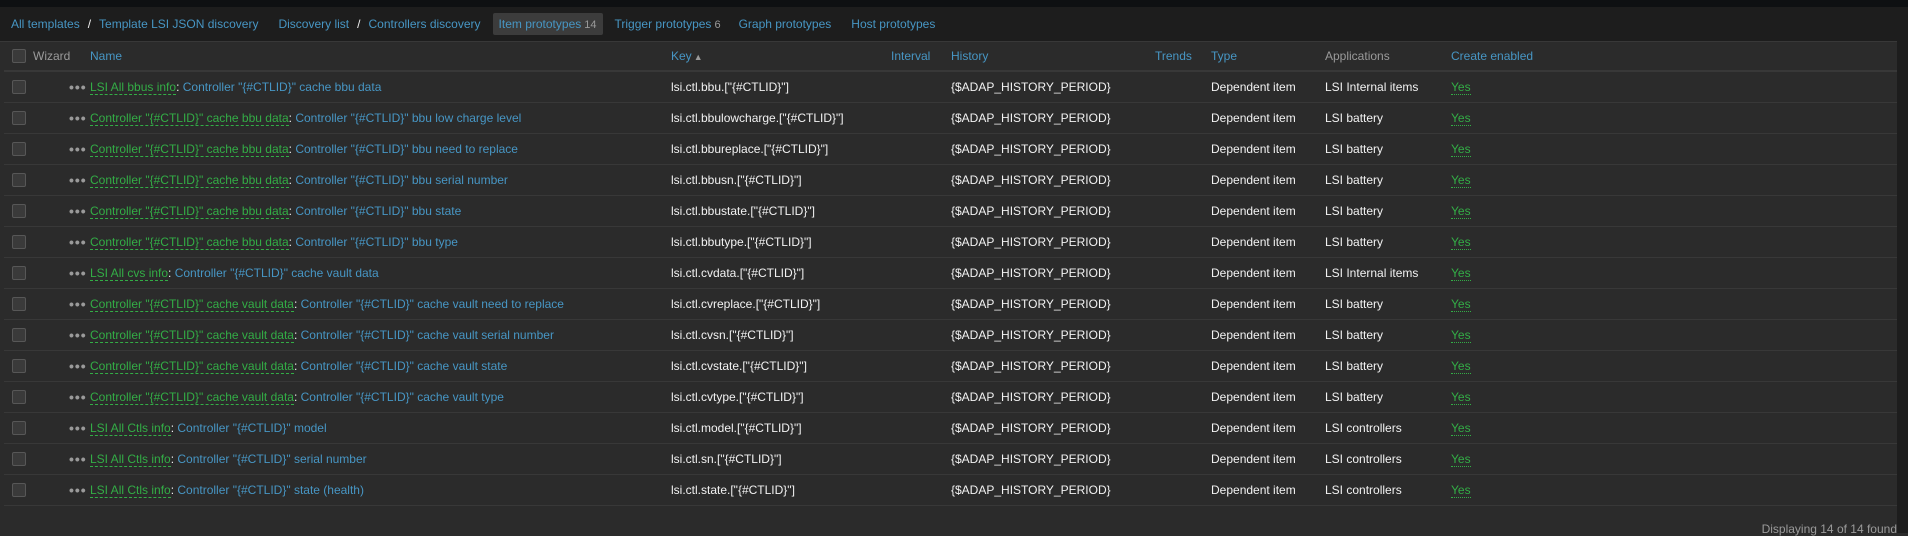 The width and height of the screenshot is (1908, 536). What do you see at coordinates (1173, 56) in the screenshot?
I see `col-trends-label: Trends` at bounding box center [1173, 56].